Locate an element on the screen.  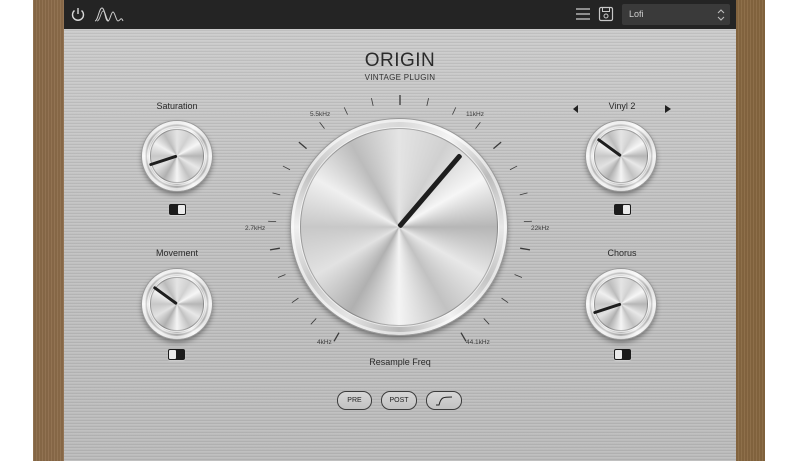
filter-curve-icon is located at coordinates (444, 400).